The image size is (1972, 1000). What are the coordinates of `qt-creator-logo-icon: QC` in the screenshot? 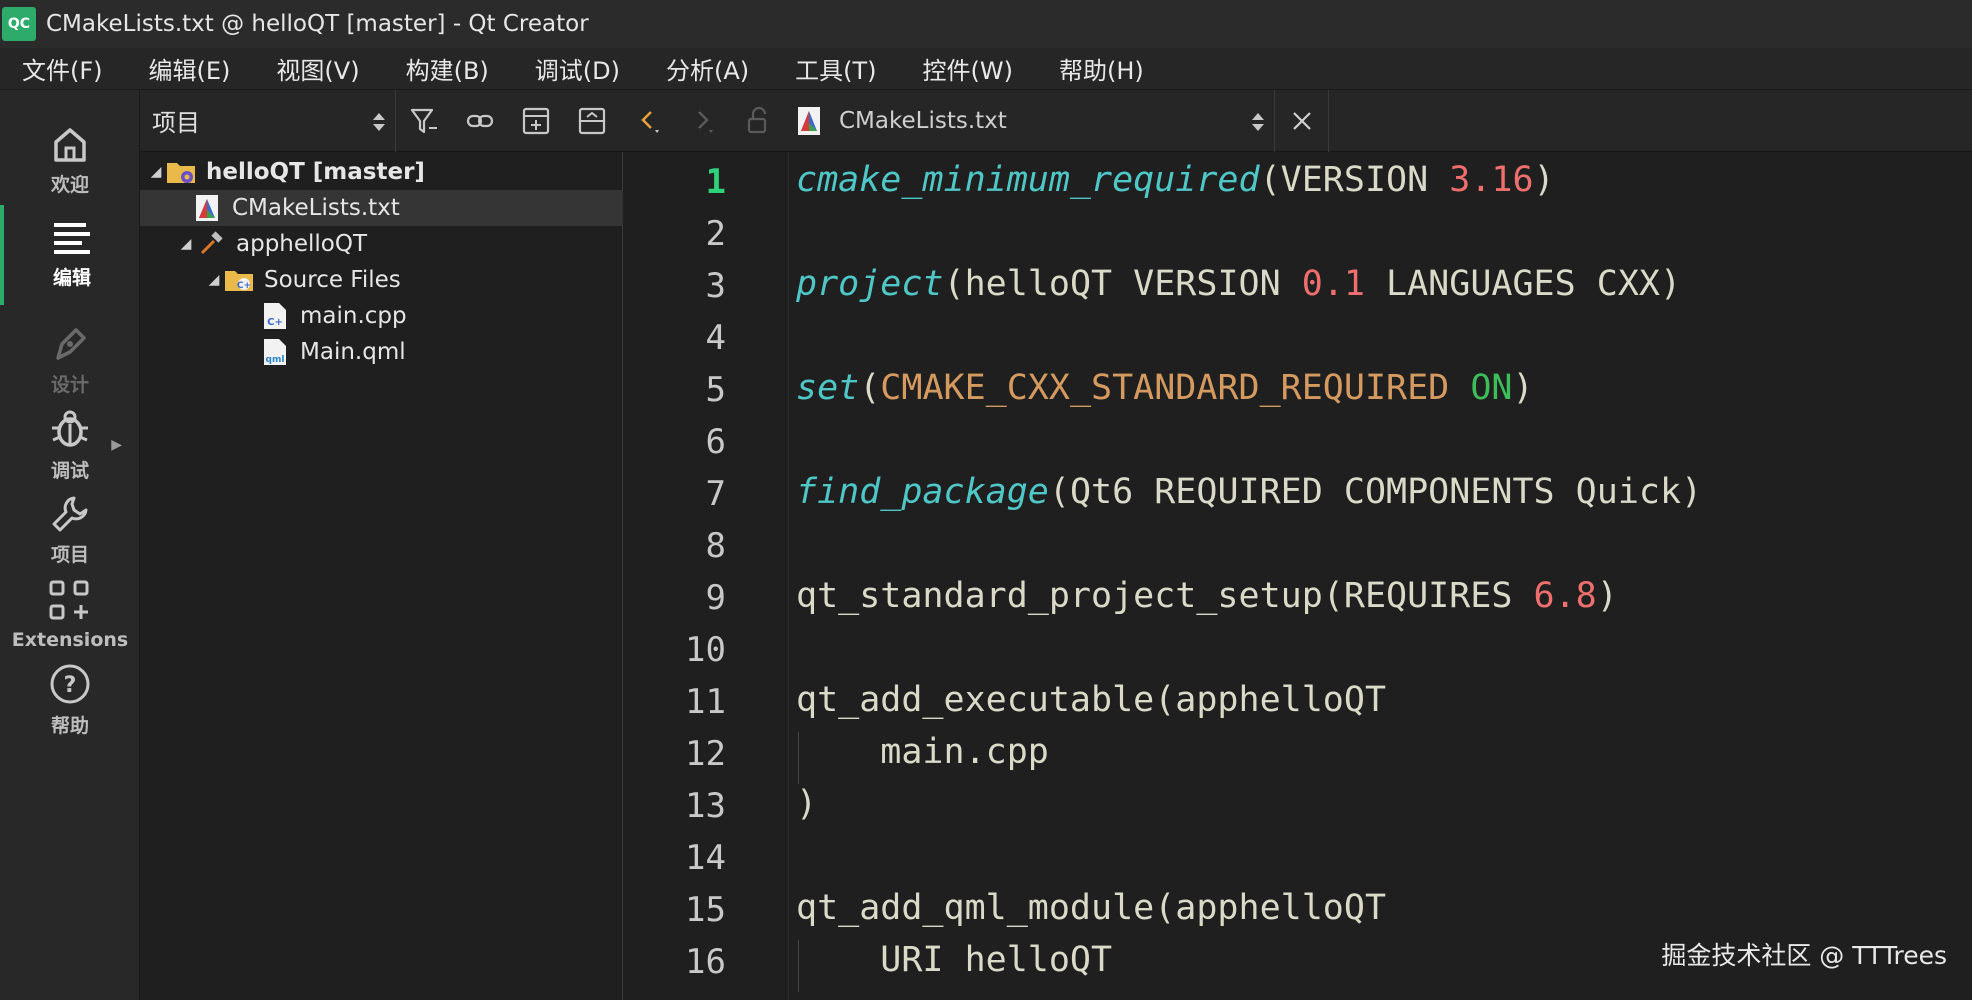 It's located at (19, 24).